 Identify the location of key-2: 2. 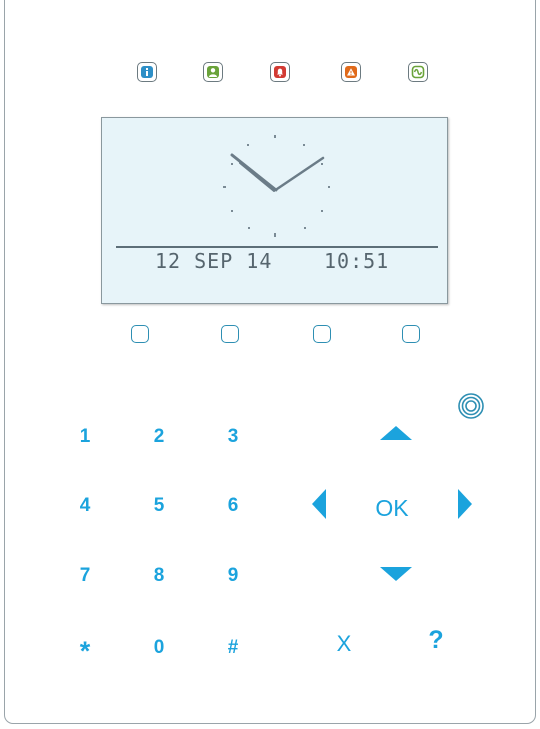
(159, 436).